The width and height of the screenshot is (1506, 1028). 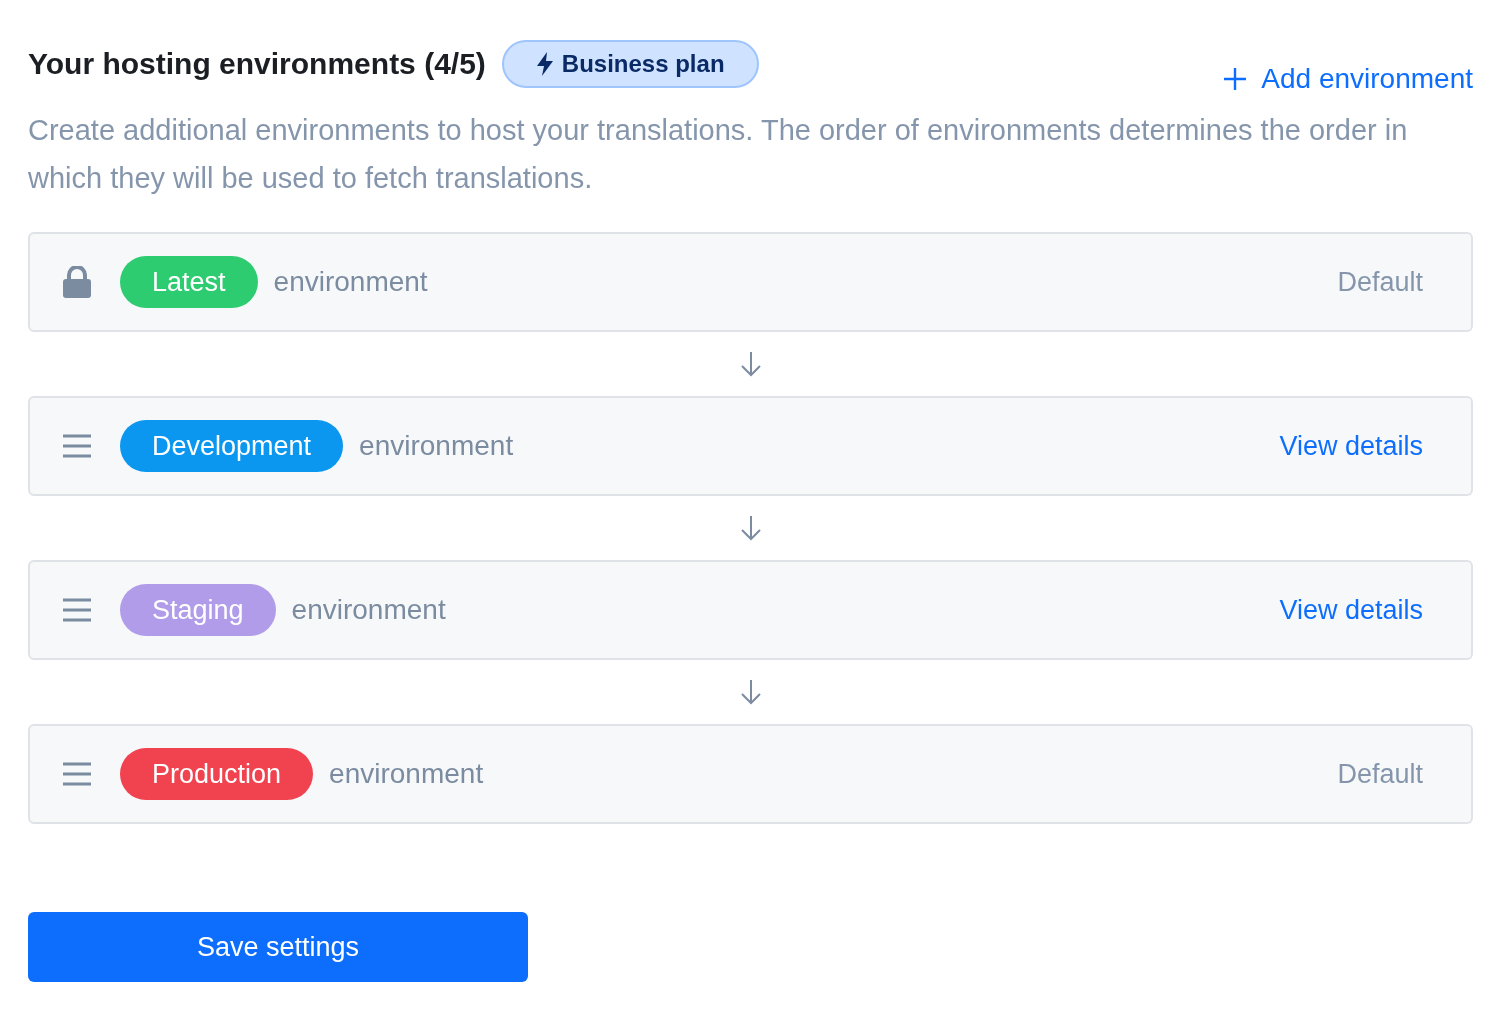 I want to click on environment-tag: Development, so click(x=232, y=446).